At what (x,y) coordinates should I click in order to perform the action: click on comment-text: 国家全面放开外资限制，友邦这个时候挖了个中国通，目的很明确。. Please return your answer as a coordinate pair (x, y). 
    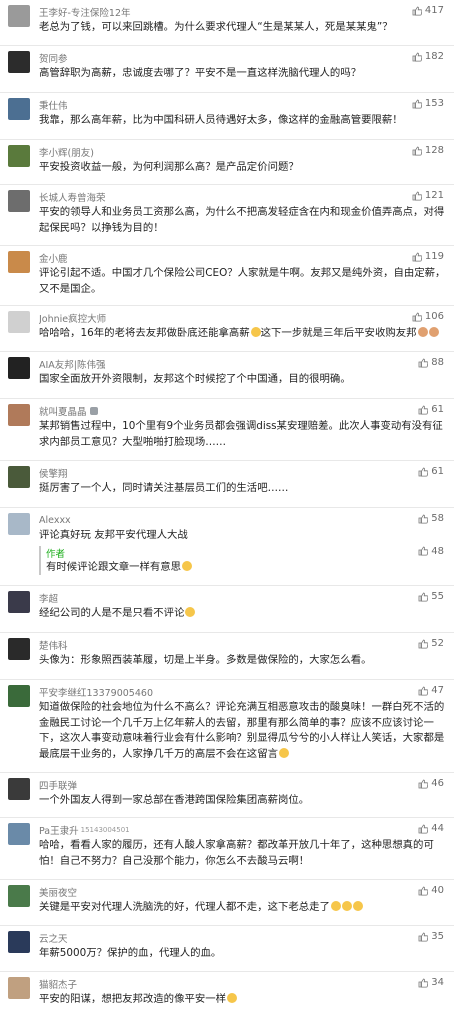
    Looking at the image, I should click on (195, 379).